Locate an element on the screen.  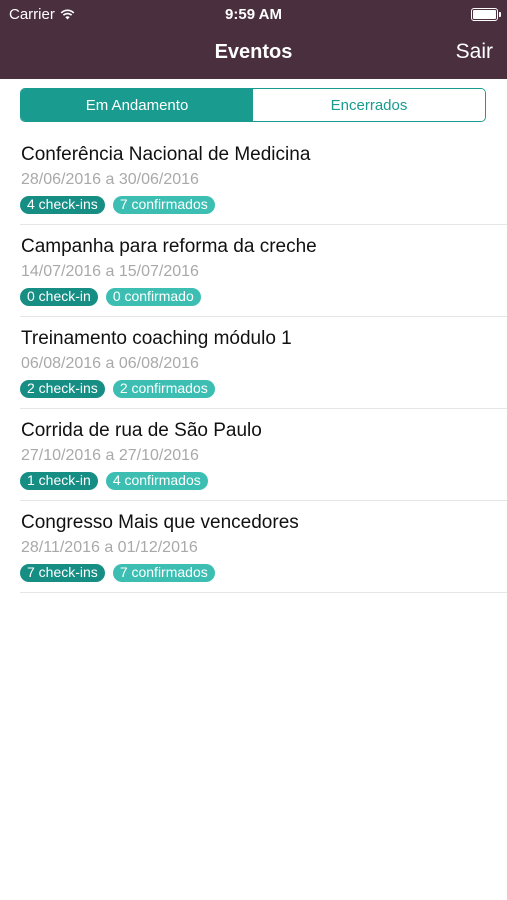
navigation-bar: Eventos Sair is located at coordinates (253, 53).